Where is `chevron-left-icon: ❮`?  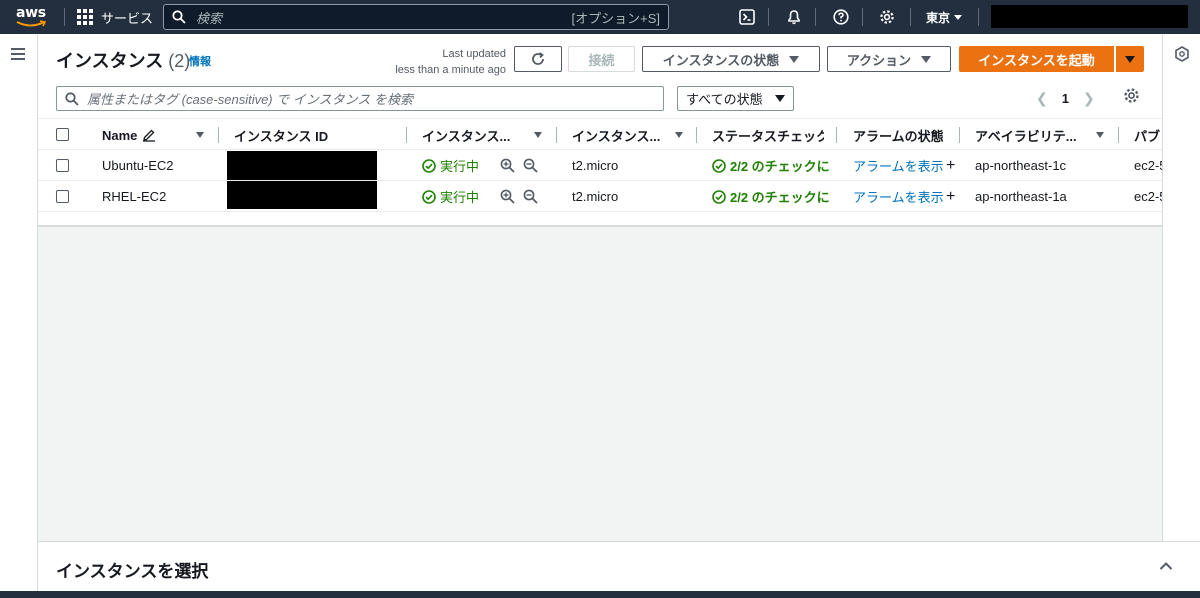 chevron-left-icon: ❮ is located at coordinates (1042, 98).